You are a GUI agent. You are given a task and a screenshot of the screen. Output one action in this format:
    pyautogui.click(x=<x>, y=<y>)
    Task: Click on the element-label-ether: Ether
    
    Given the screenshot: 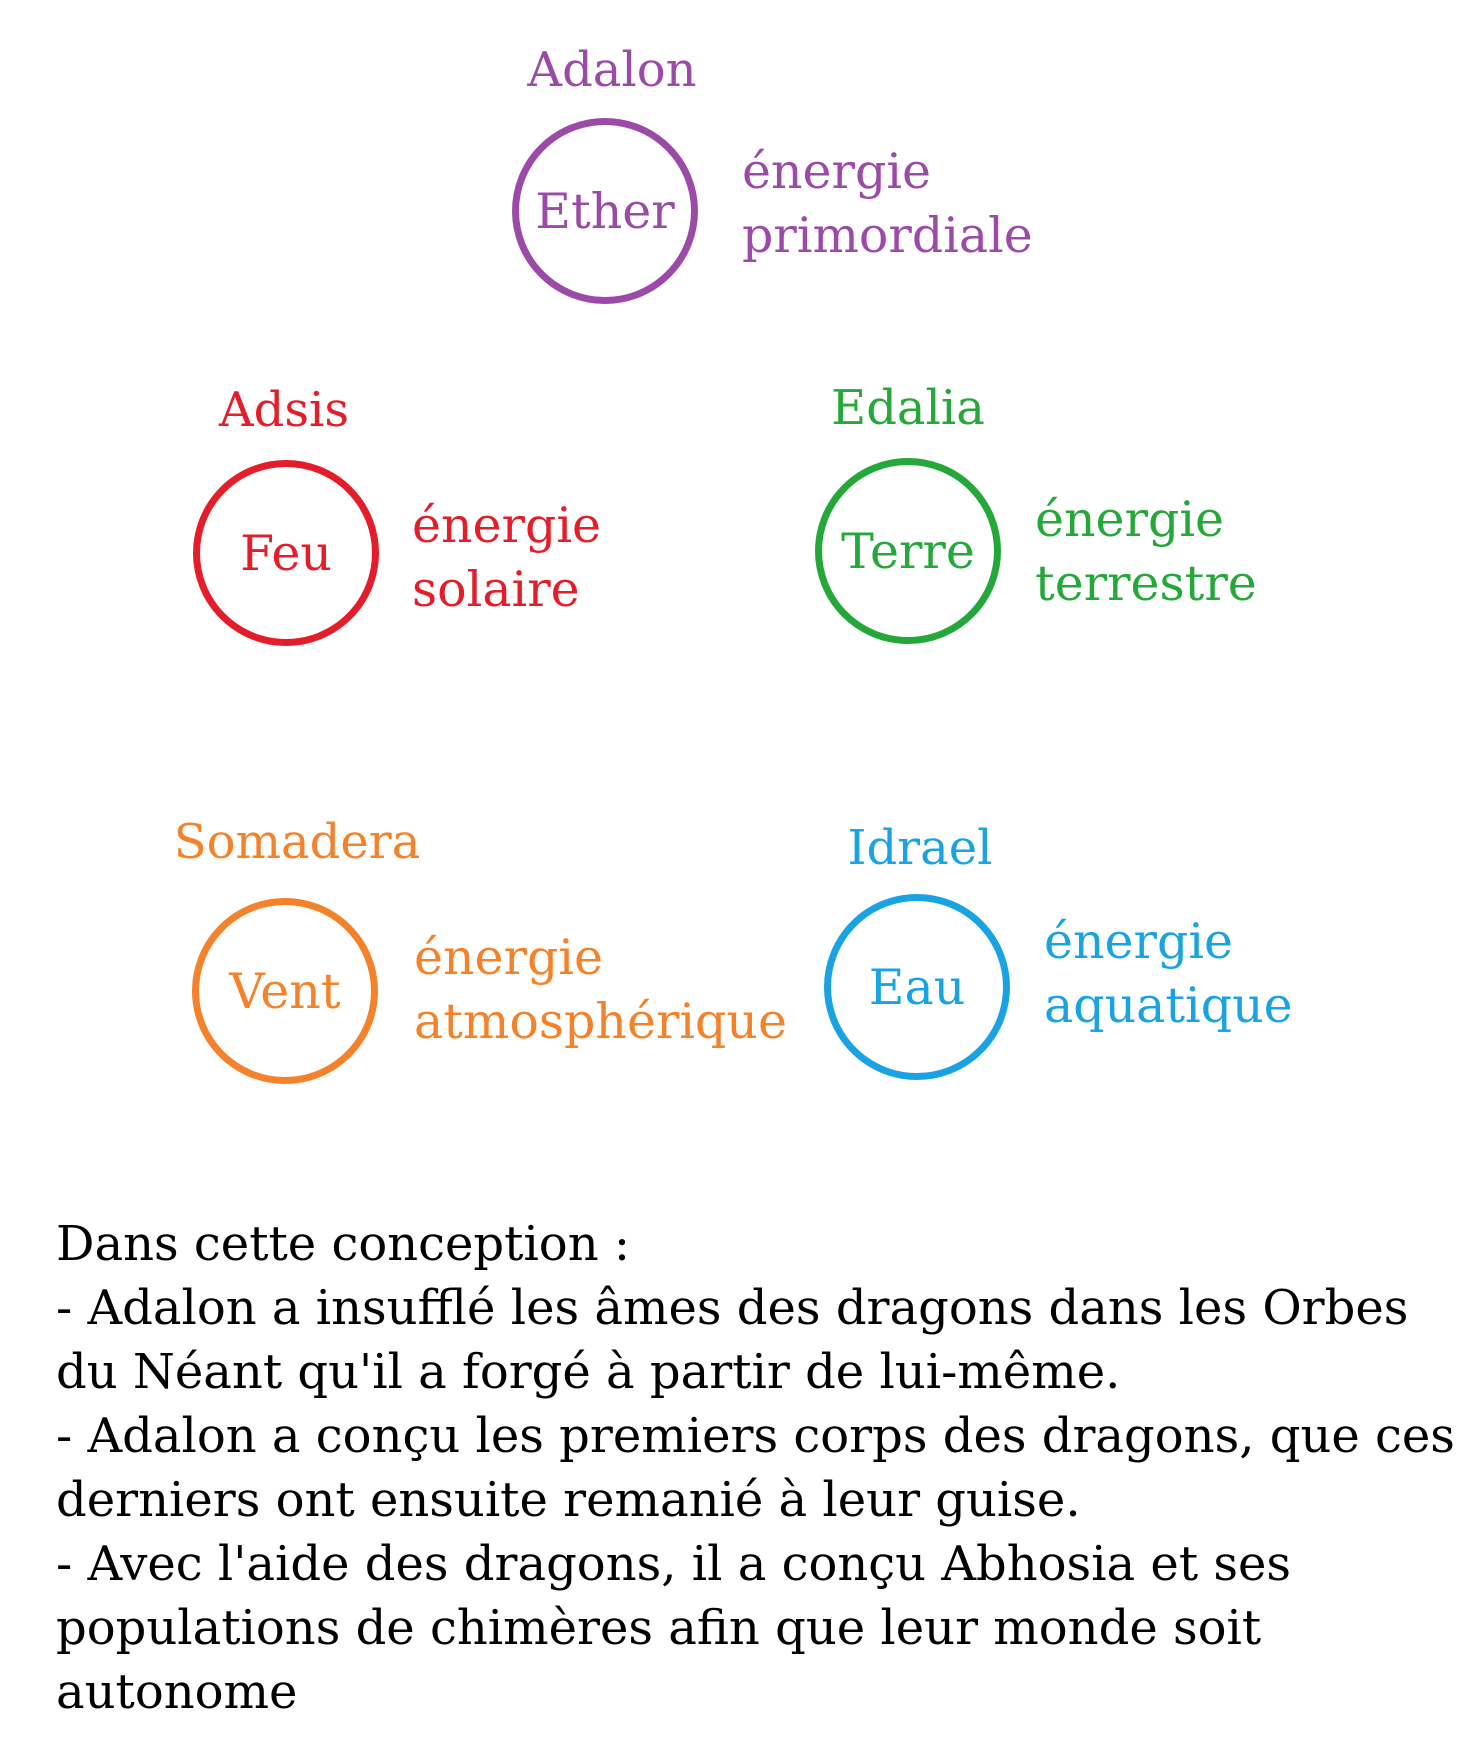 What is the action you would take?
    pyautogui.click(x=605, y=211)
    